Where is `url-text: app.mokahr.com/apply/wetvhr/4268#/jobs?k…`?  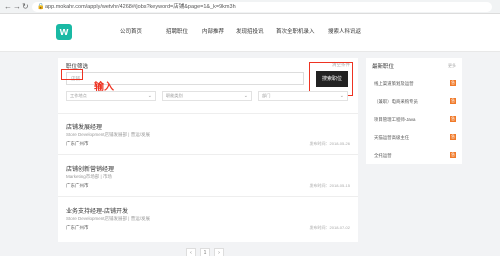
url-text: app.mokahr.com/apply/wetvhr/4268#/jobs?k… is located at coordinates (140, 7).